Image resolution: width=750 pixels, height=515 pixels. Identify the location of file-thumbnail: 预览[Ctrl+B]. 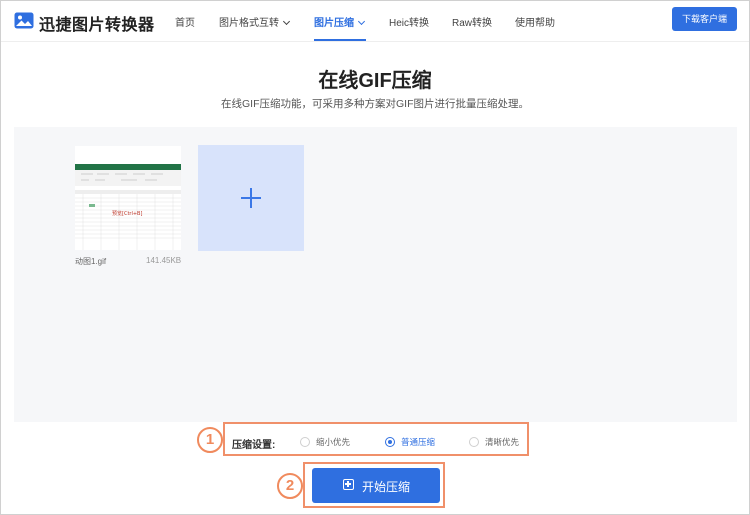
(128, 198).